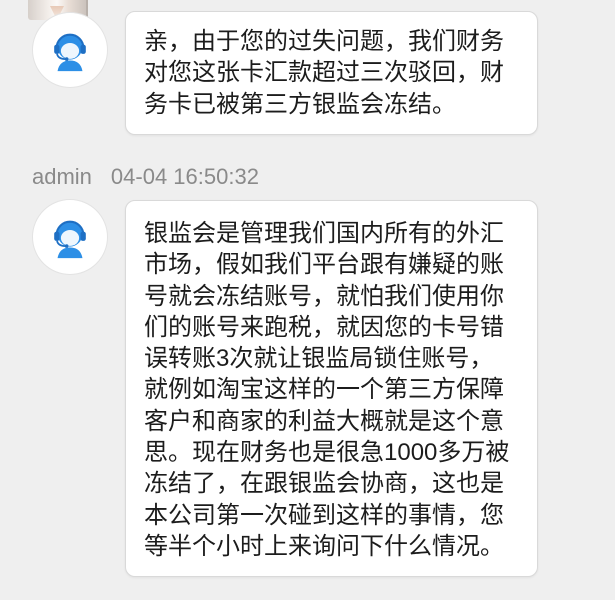 This screenshot has height=600, width=615. Describe the element at coordinates (324, 265) in the screenshot. I see `message-line: 市场，假如我们平台跟有嫌疑的账` at that location.